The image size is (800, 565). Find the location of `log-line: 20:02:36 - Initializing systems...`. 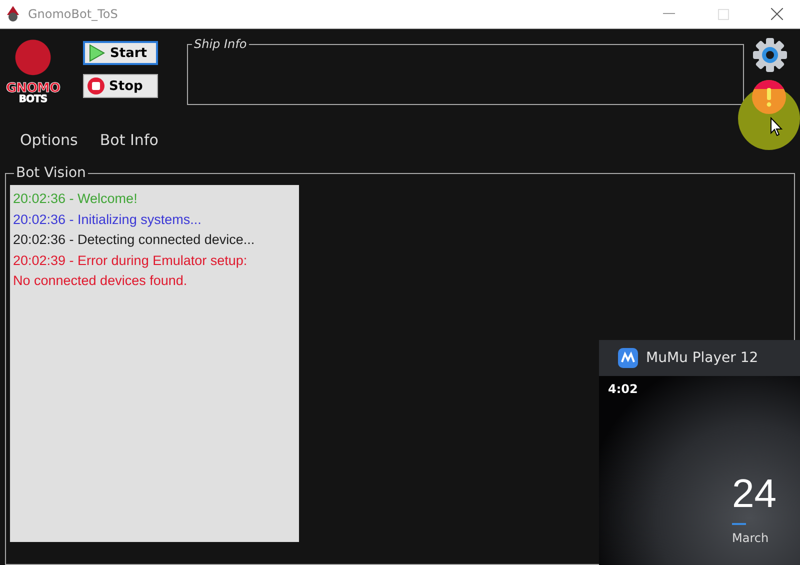

log-line: 20:02:36 - Initializing systems... is located at coordinates (107, 219).